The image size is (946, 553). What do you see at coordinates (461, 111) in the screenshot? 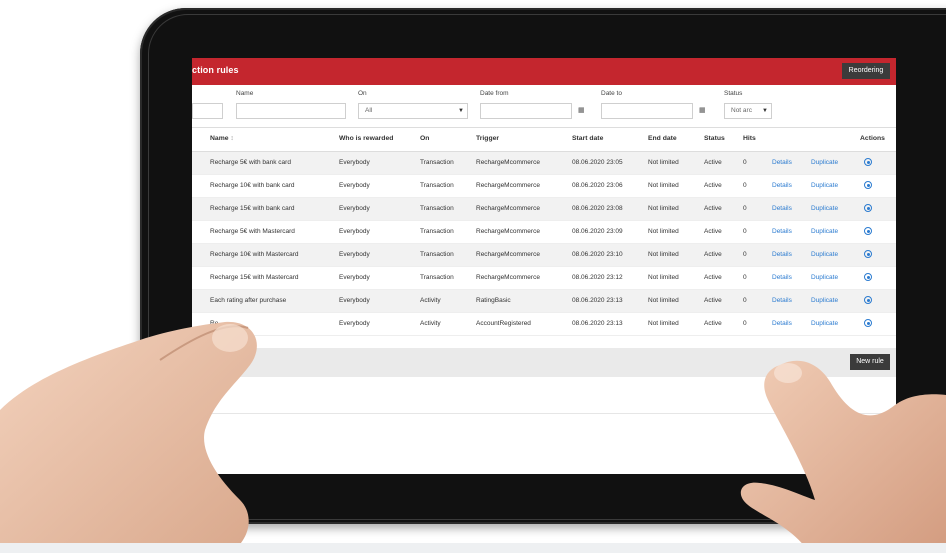
I see `chevron-down-icon: ▼` at bounding box center [461, 111].